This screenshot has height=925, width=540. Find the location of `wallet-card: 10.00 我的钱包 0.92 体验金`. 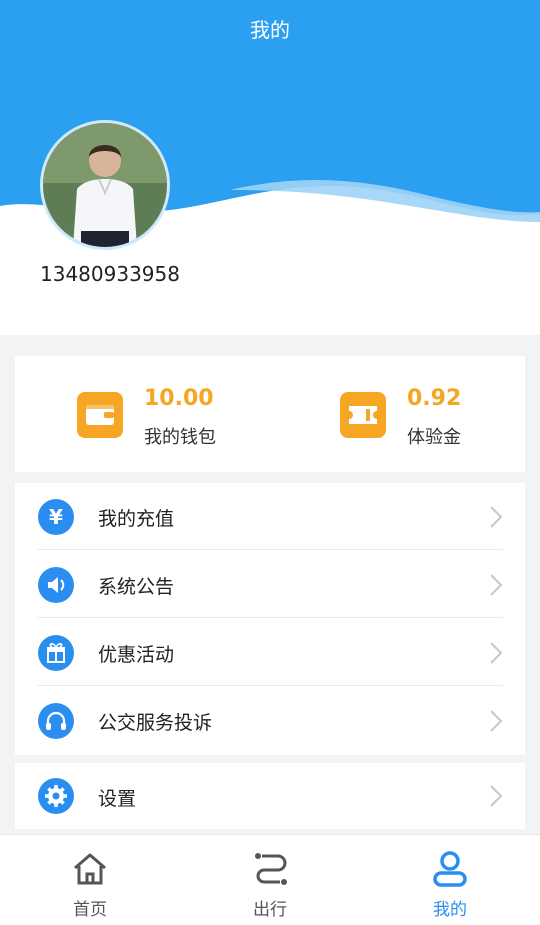

wallet-card: 10.00 我的钱包 0.92 体验金 is located at coordinates (270, 414).